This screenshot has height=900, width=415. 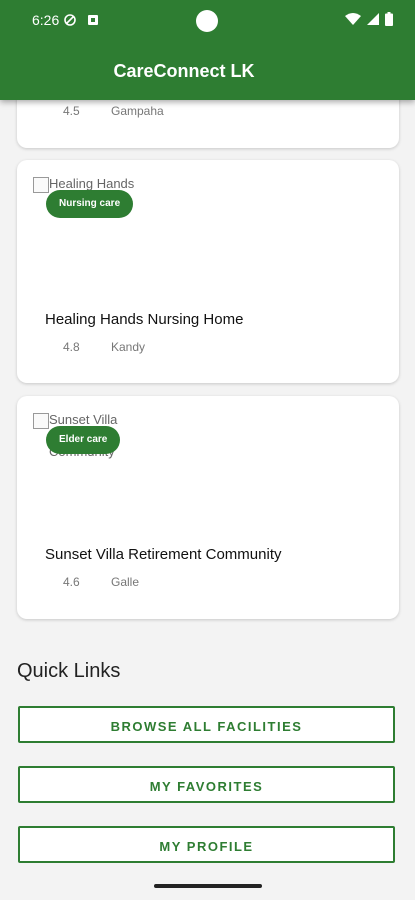 I want to click on app-title: CareConnect LK, so click(x=184, y=71).